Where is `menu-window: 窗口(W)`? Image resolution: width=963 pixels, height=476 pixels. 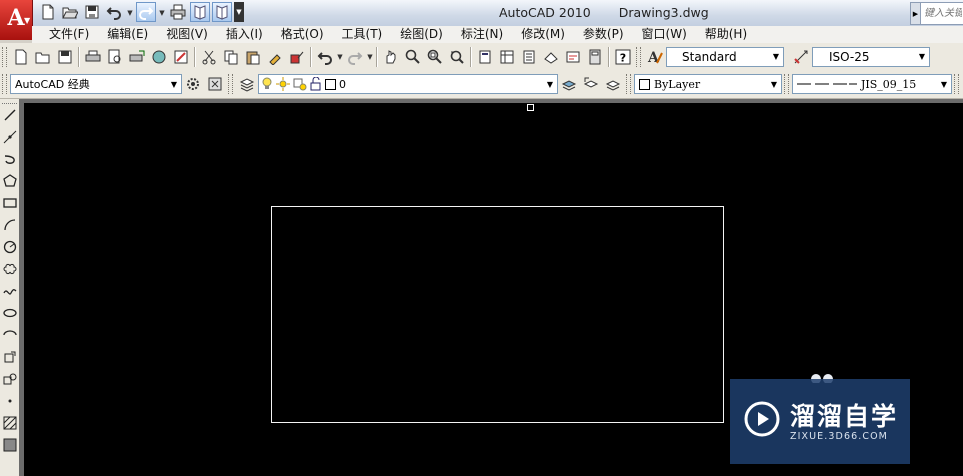 menu-window: 窗口(W) is located at coordinates (664, 34).